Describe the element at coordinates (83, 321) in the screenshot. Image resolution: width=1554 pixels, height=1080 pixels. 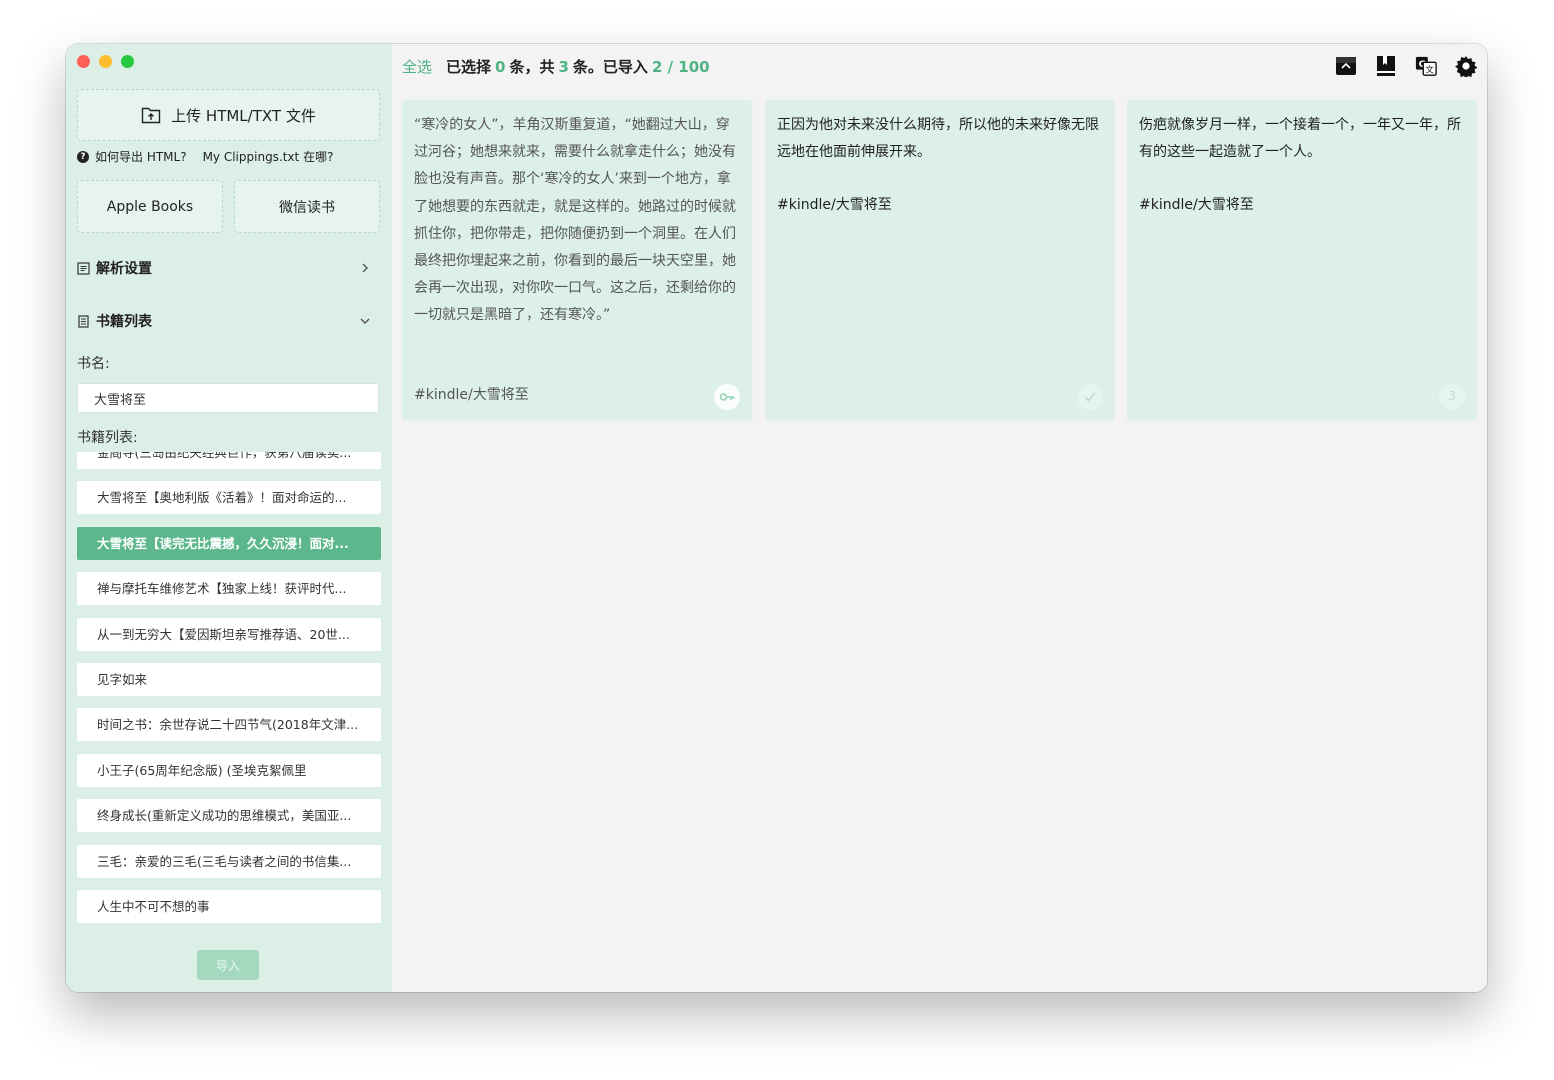
I see `list-doc-icon` at that location.